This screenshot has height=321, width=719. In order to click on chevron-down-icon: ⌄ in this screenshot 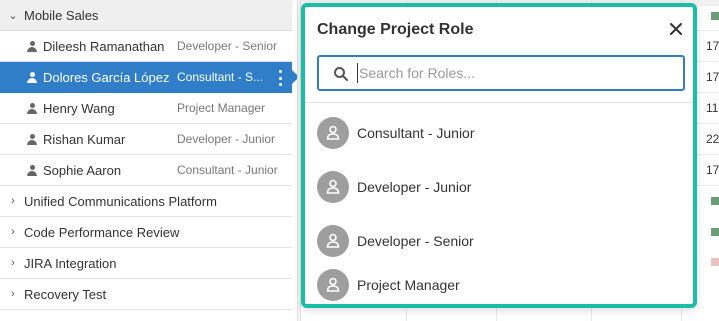, I will do `click(13, 15)`.